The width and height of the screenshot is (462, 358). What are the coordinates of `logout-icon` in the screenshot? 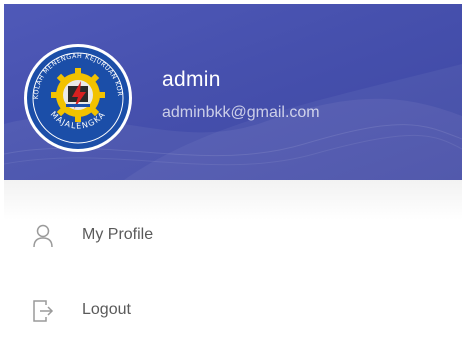 It's located at (43, 311).